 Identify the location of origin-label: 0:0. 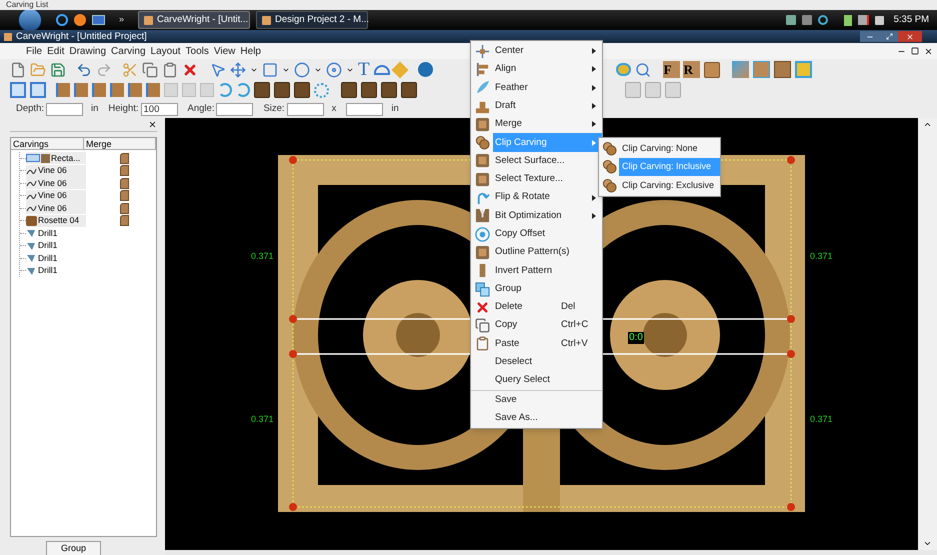
(636, 338).